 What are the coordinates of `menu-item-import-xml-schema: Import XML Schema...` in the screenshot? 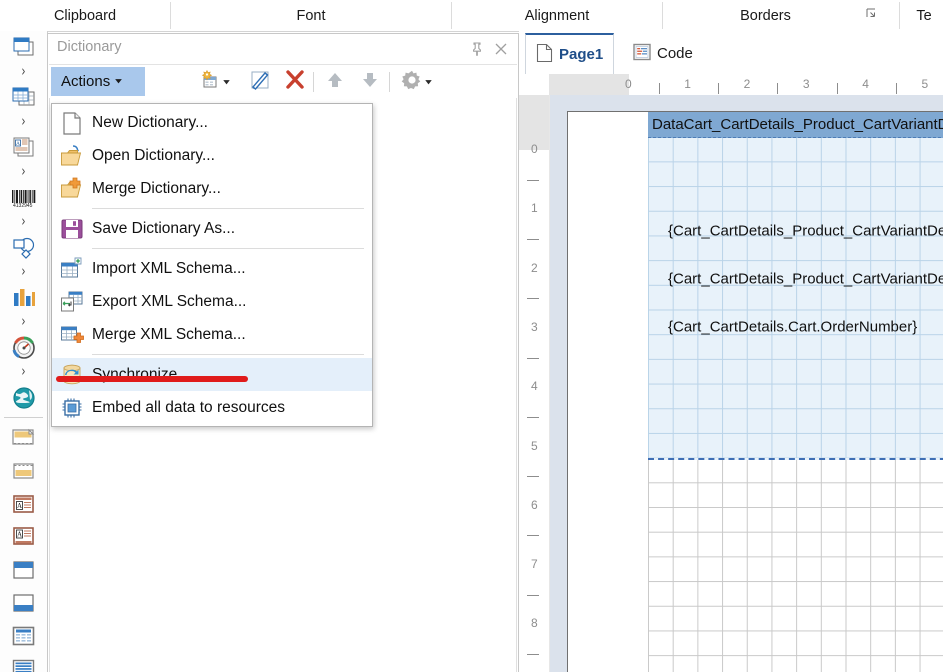 It's located at (212, 268).